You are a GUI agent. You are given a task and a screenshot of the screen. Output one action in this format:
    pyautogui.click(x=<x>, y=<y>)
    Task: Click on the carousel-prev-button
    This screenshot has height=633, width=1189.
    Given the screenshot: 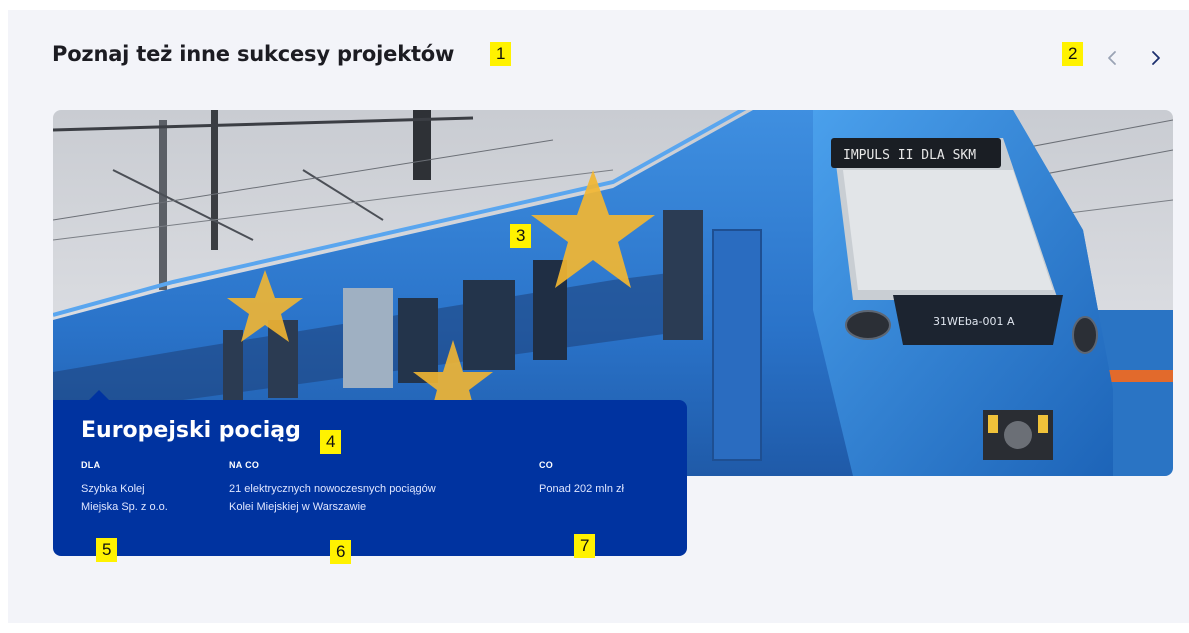 What is the action you would take?
    pyautogui.click(x=1112, y=58)
    